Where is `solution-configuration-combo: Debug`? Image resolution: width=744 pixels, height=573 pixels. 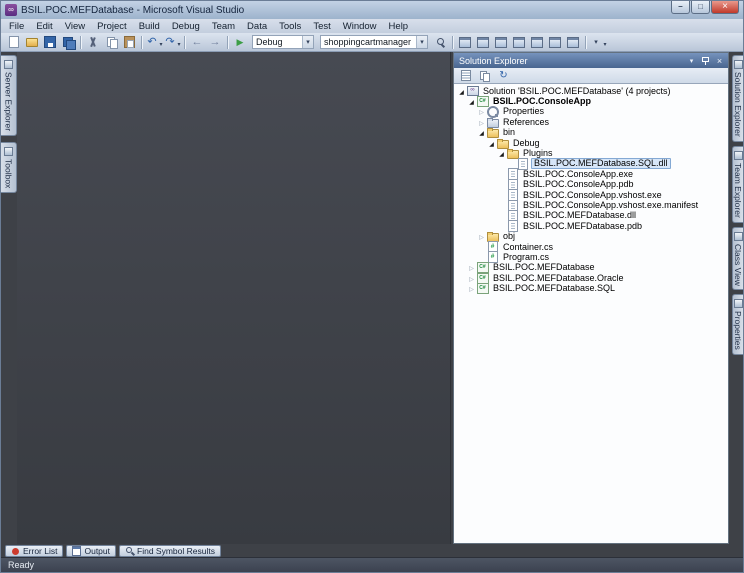
solution-configuration-combo: Debug is located at coordinates (283, 42).